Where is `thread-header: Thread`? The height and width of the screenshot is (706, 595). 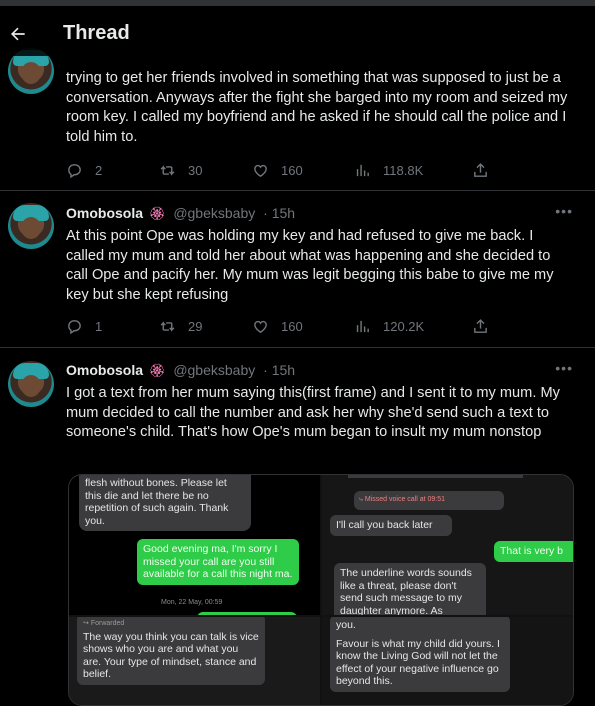 thread-header: Thread is located at coordinates (297, 31).